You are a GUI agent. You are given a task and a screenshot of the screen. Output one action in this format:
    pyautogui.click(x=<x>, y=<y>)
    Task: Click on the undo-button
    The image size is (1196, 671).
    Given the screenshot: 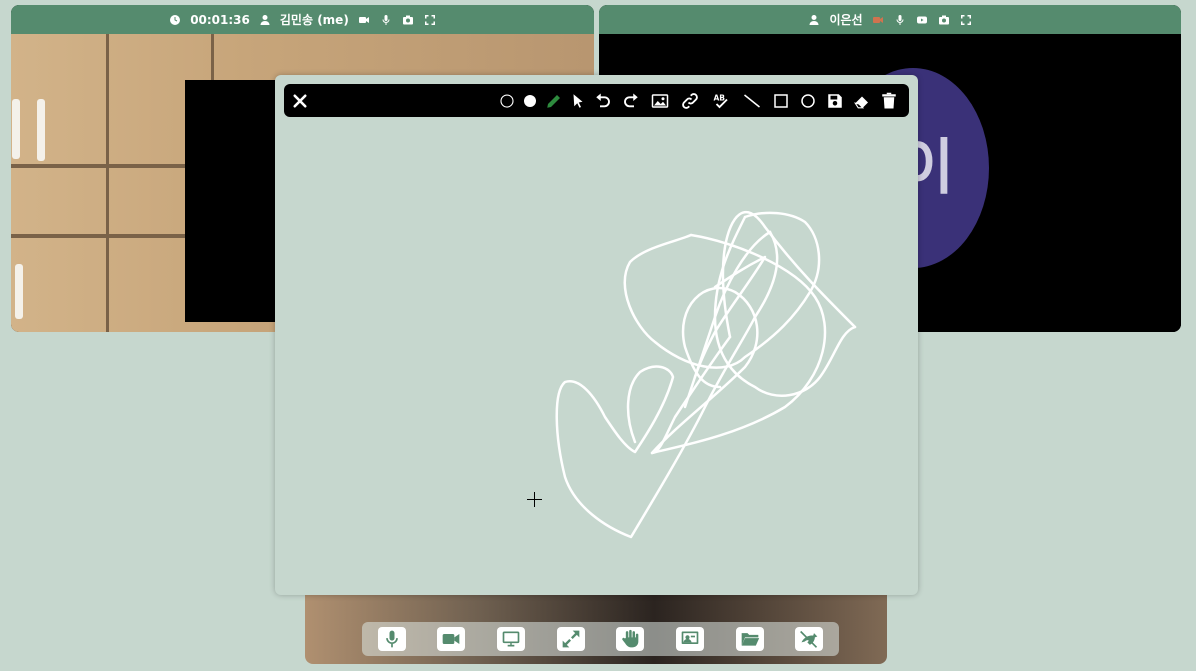 What is the action you would take?
    pyautogui.click(x=603, y=101)
    